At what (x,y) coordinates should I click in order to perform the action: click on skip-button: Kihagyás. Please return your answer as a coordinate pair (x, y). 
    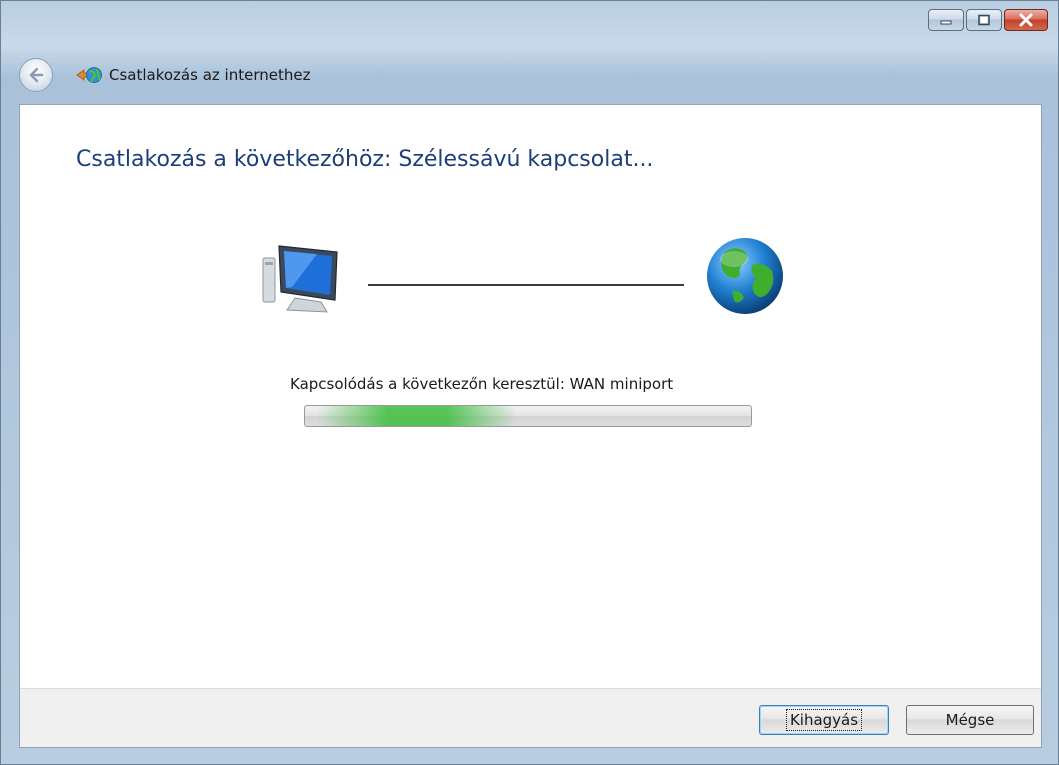
    Looking at the image, I should click on (824, 720).